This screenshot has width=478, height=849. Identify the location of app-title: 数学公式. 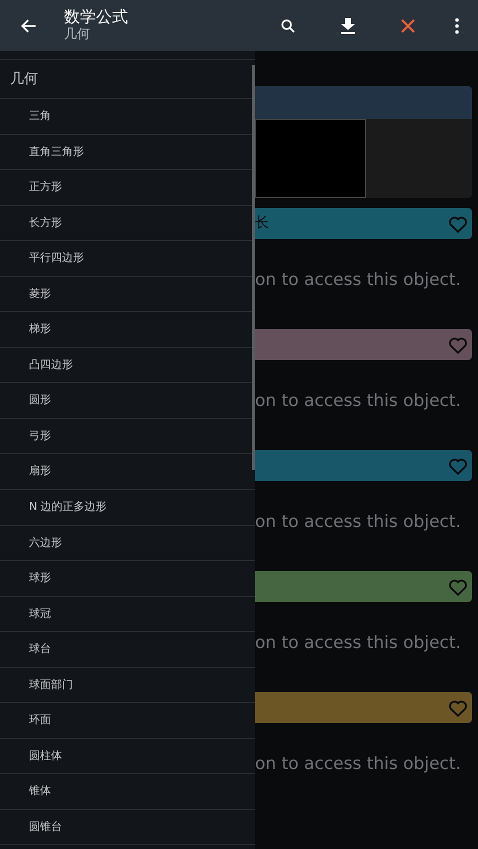
(96, 17).